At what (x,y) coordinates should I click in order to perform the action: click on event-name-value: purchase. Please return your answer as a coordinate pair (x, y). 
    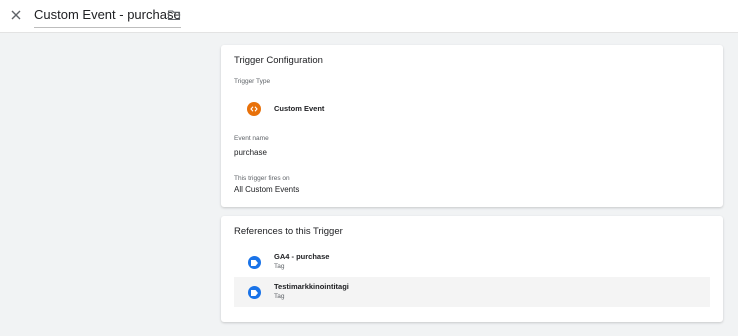
    Looking at the image, I should click on (250, 152).